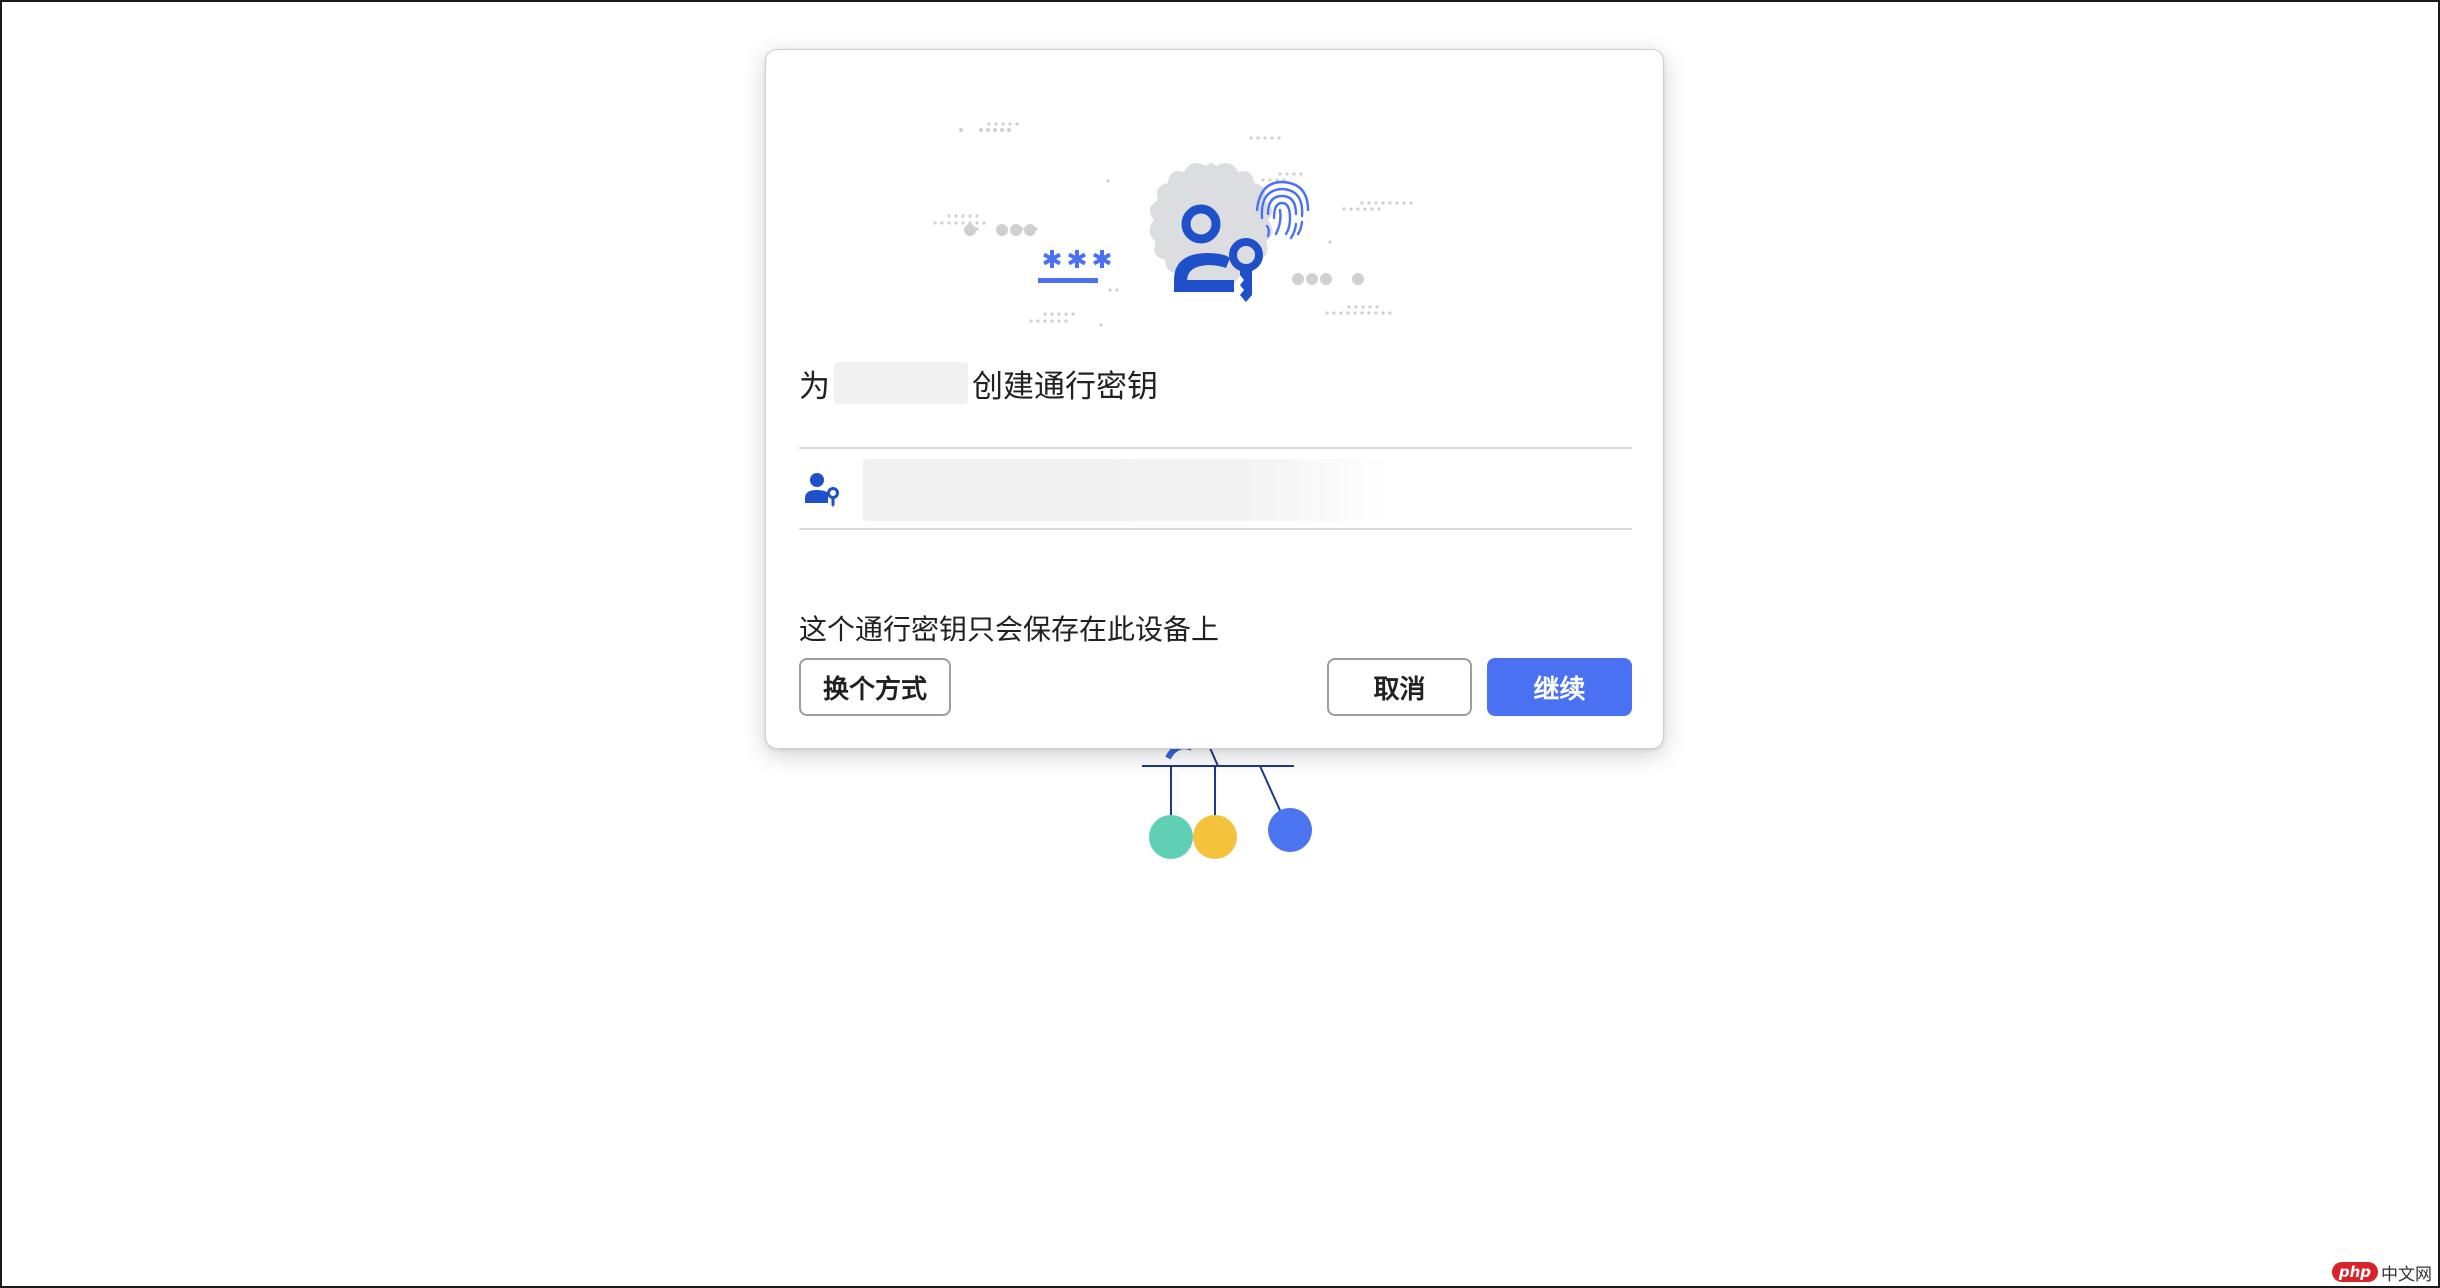  I want to click on dialog-title: 为 创建通行密钥, so click(978, 383).